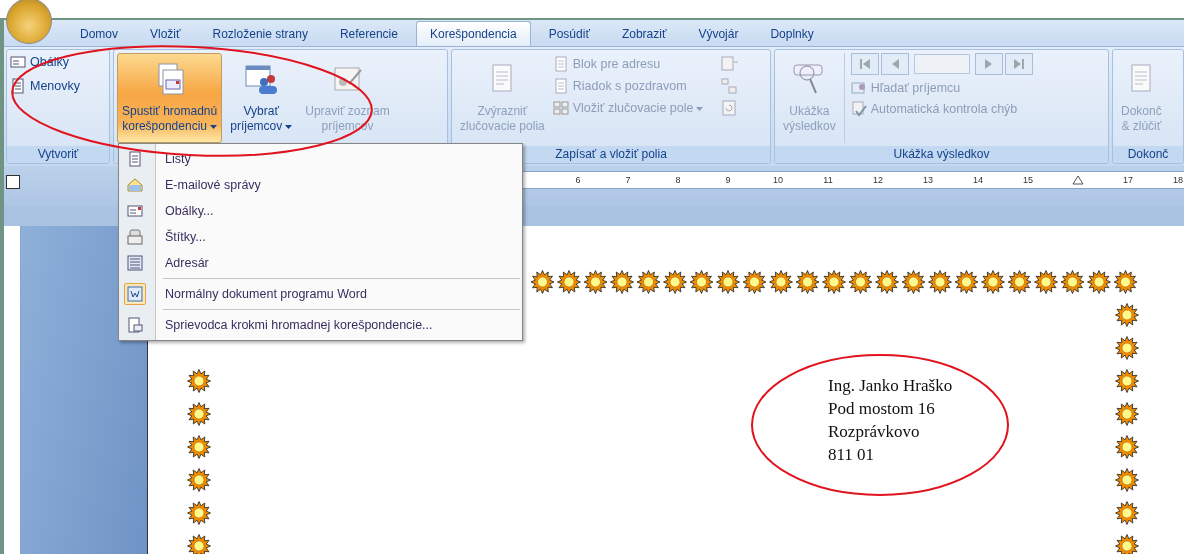 This screenshot has height=554, width=1184. Describe the element at coordinates (858, 88) in the screenshot. I see `person-search-icon` at that location.